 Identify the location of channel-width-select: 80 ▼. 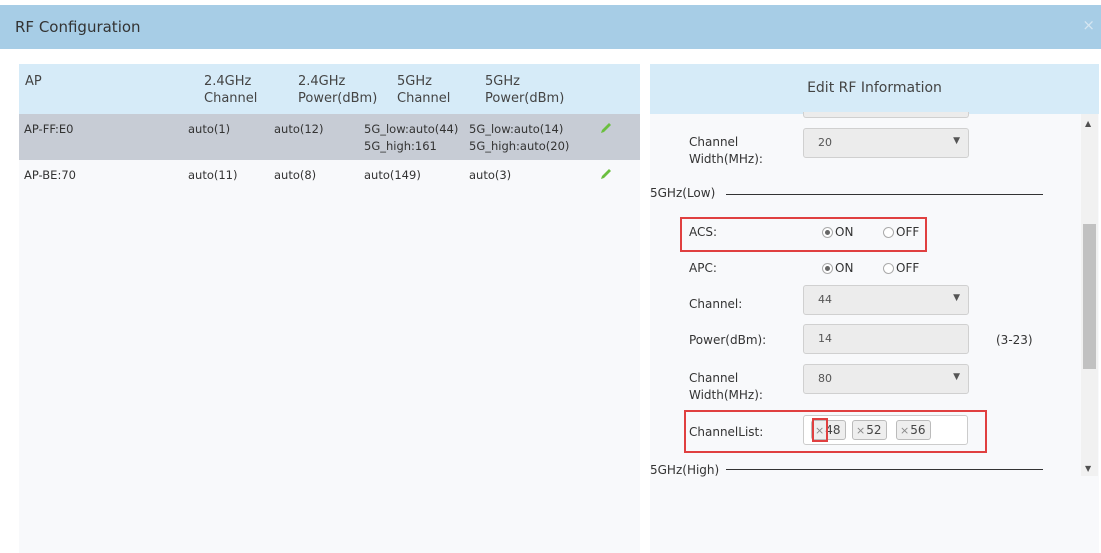
(886, 379).